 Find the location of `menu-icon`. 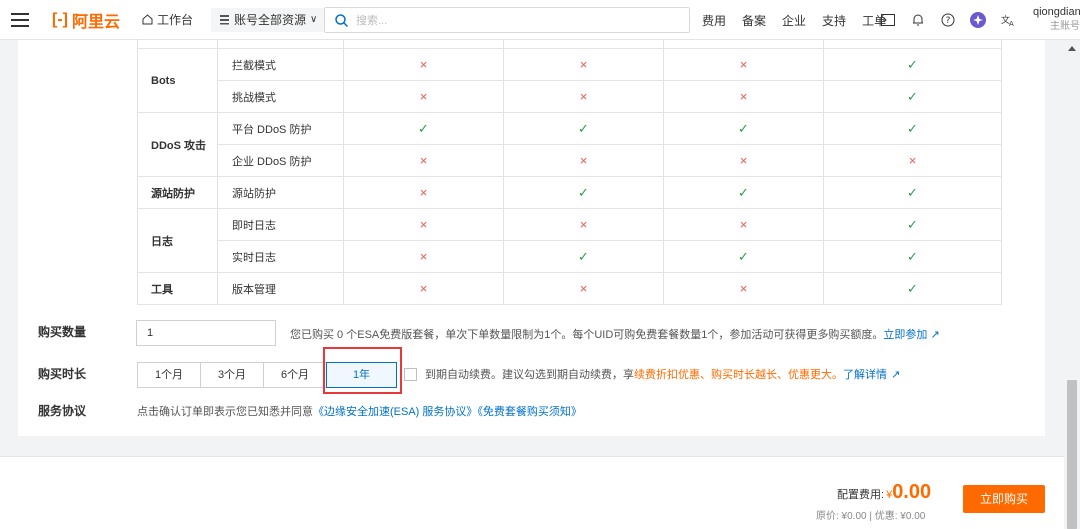

menu-icon is located at coordinates (20, 20).